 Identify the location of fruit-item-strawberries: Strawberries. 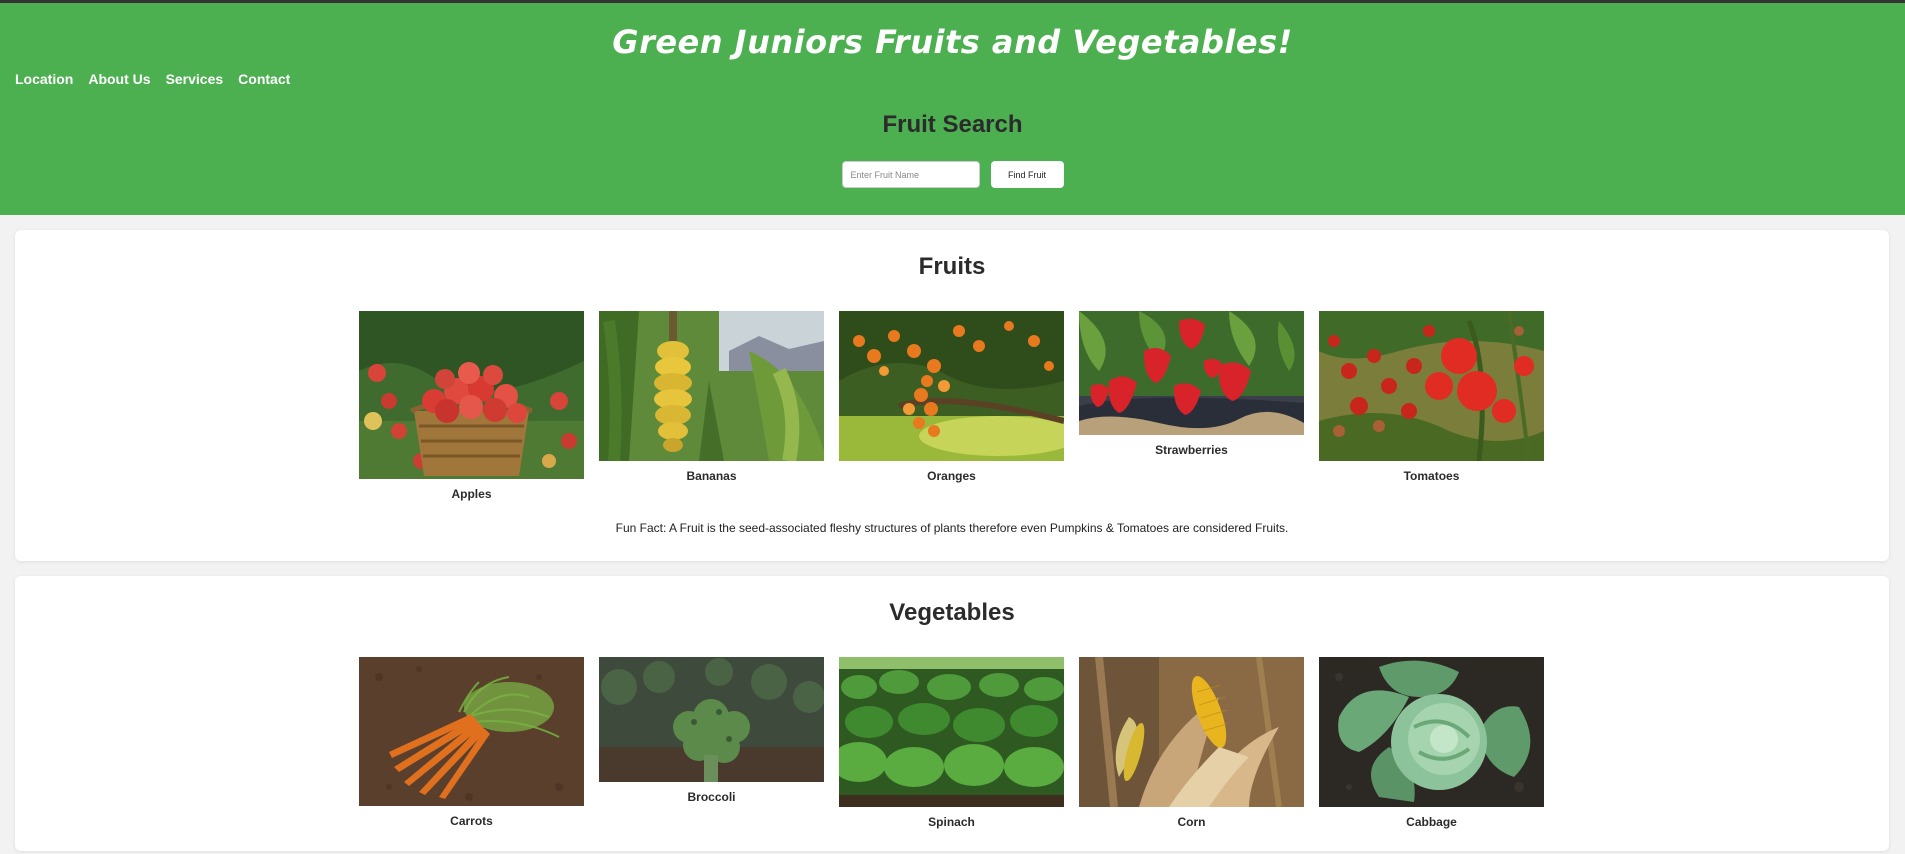
(1191, 384).